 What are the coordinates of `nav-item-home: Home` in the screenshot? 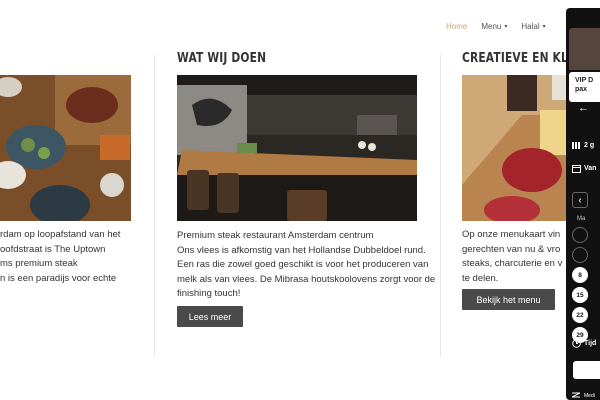 It's located at (456, 26).